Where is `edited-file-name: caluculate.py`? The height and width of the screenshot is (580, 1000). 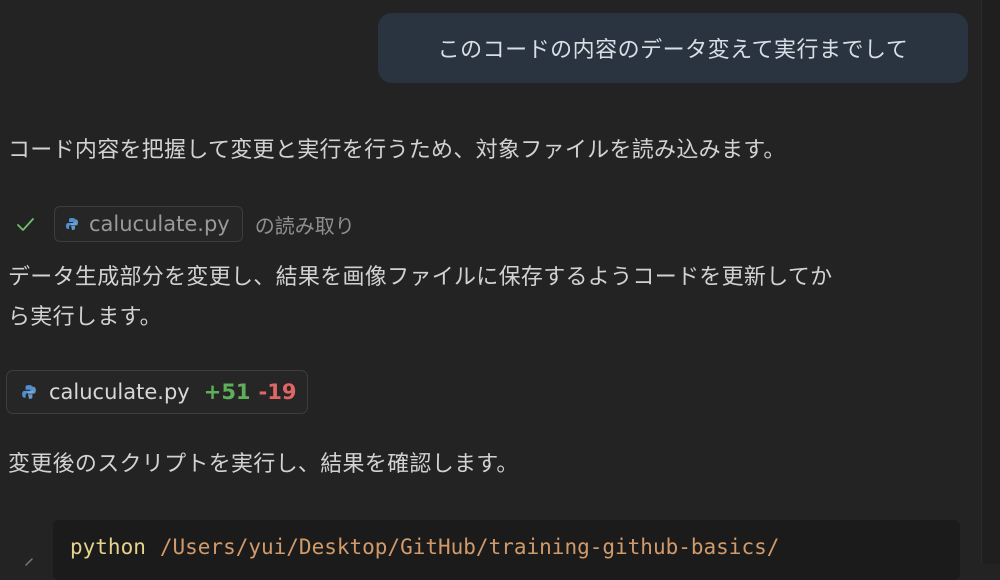 edited-file-name: caluculate.py is located at coordinates (119, 392).